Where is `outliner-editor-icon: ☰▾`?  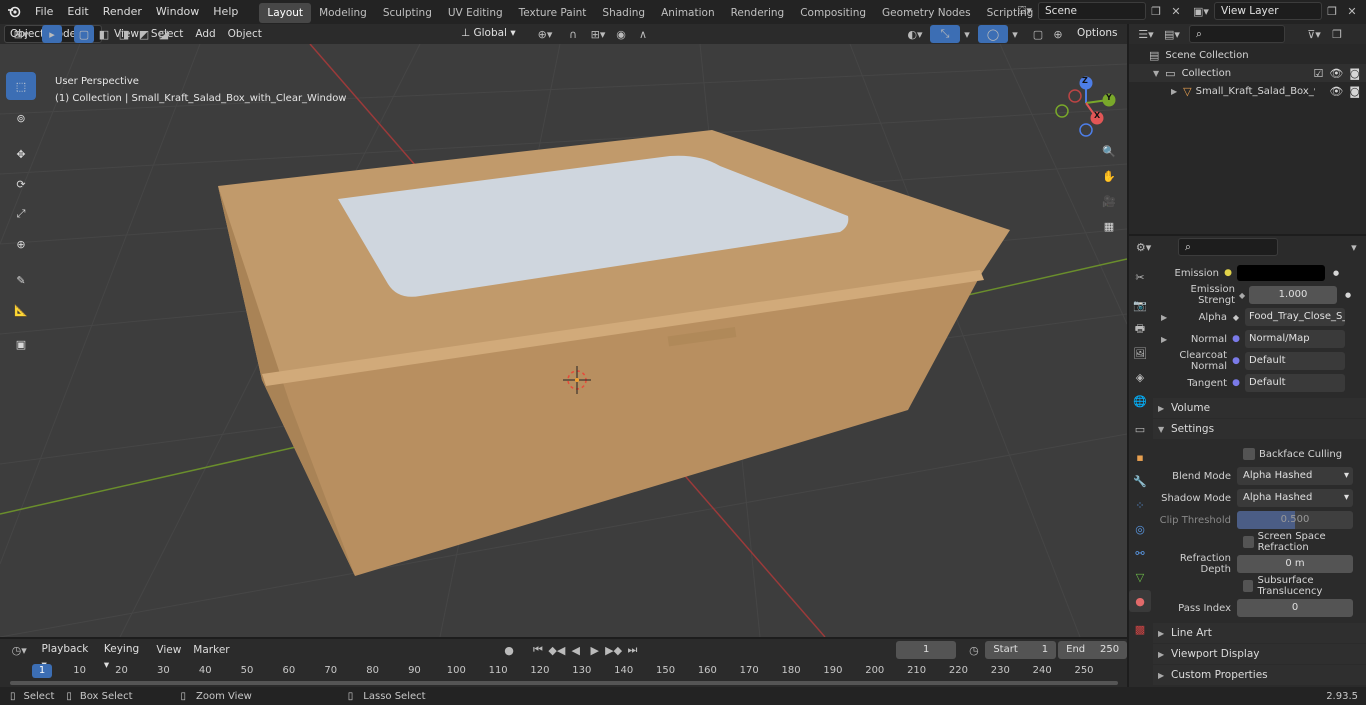
outliner-editor-icon: ☰▾ is located at coordinates (1146, 34).